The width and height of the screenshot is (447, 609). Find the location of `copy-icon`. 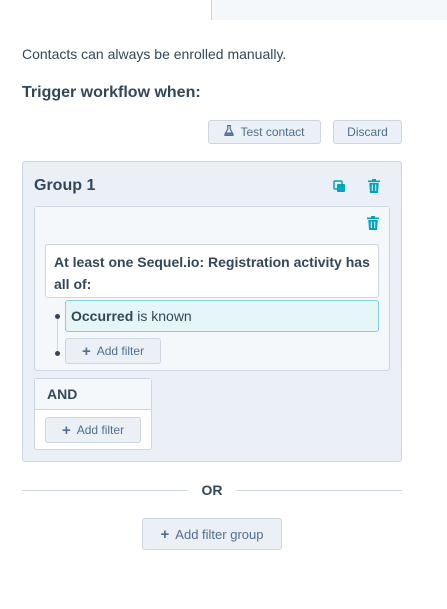

copy-icon is located at coordinates (339, 186).